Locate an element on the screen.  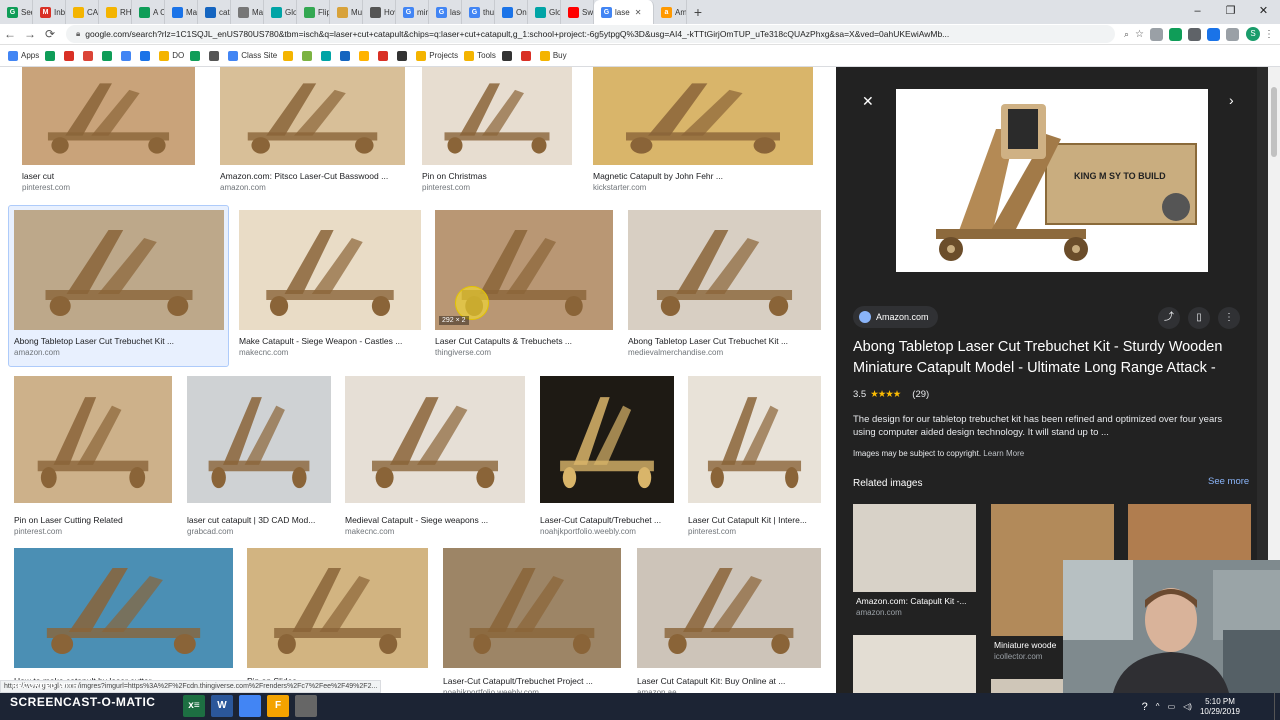
network-icon: ▭ is located at coordinates (1172, 706).